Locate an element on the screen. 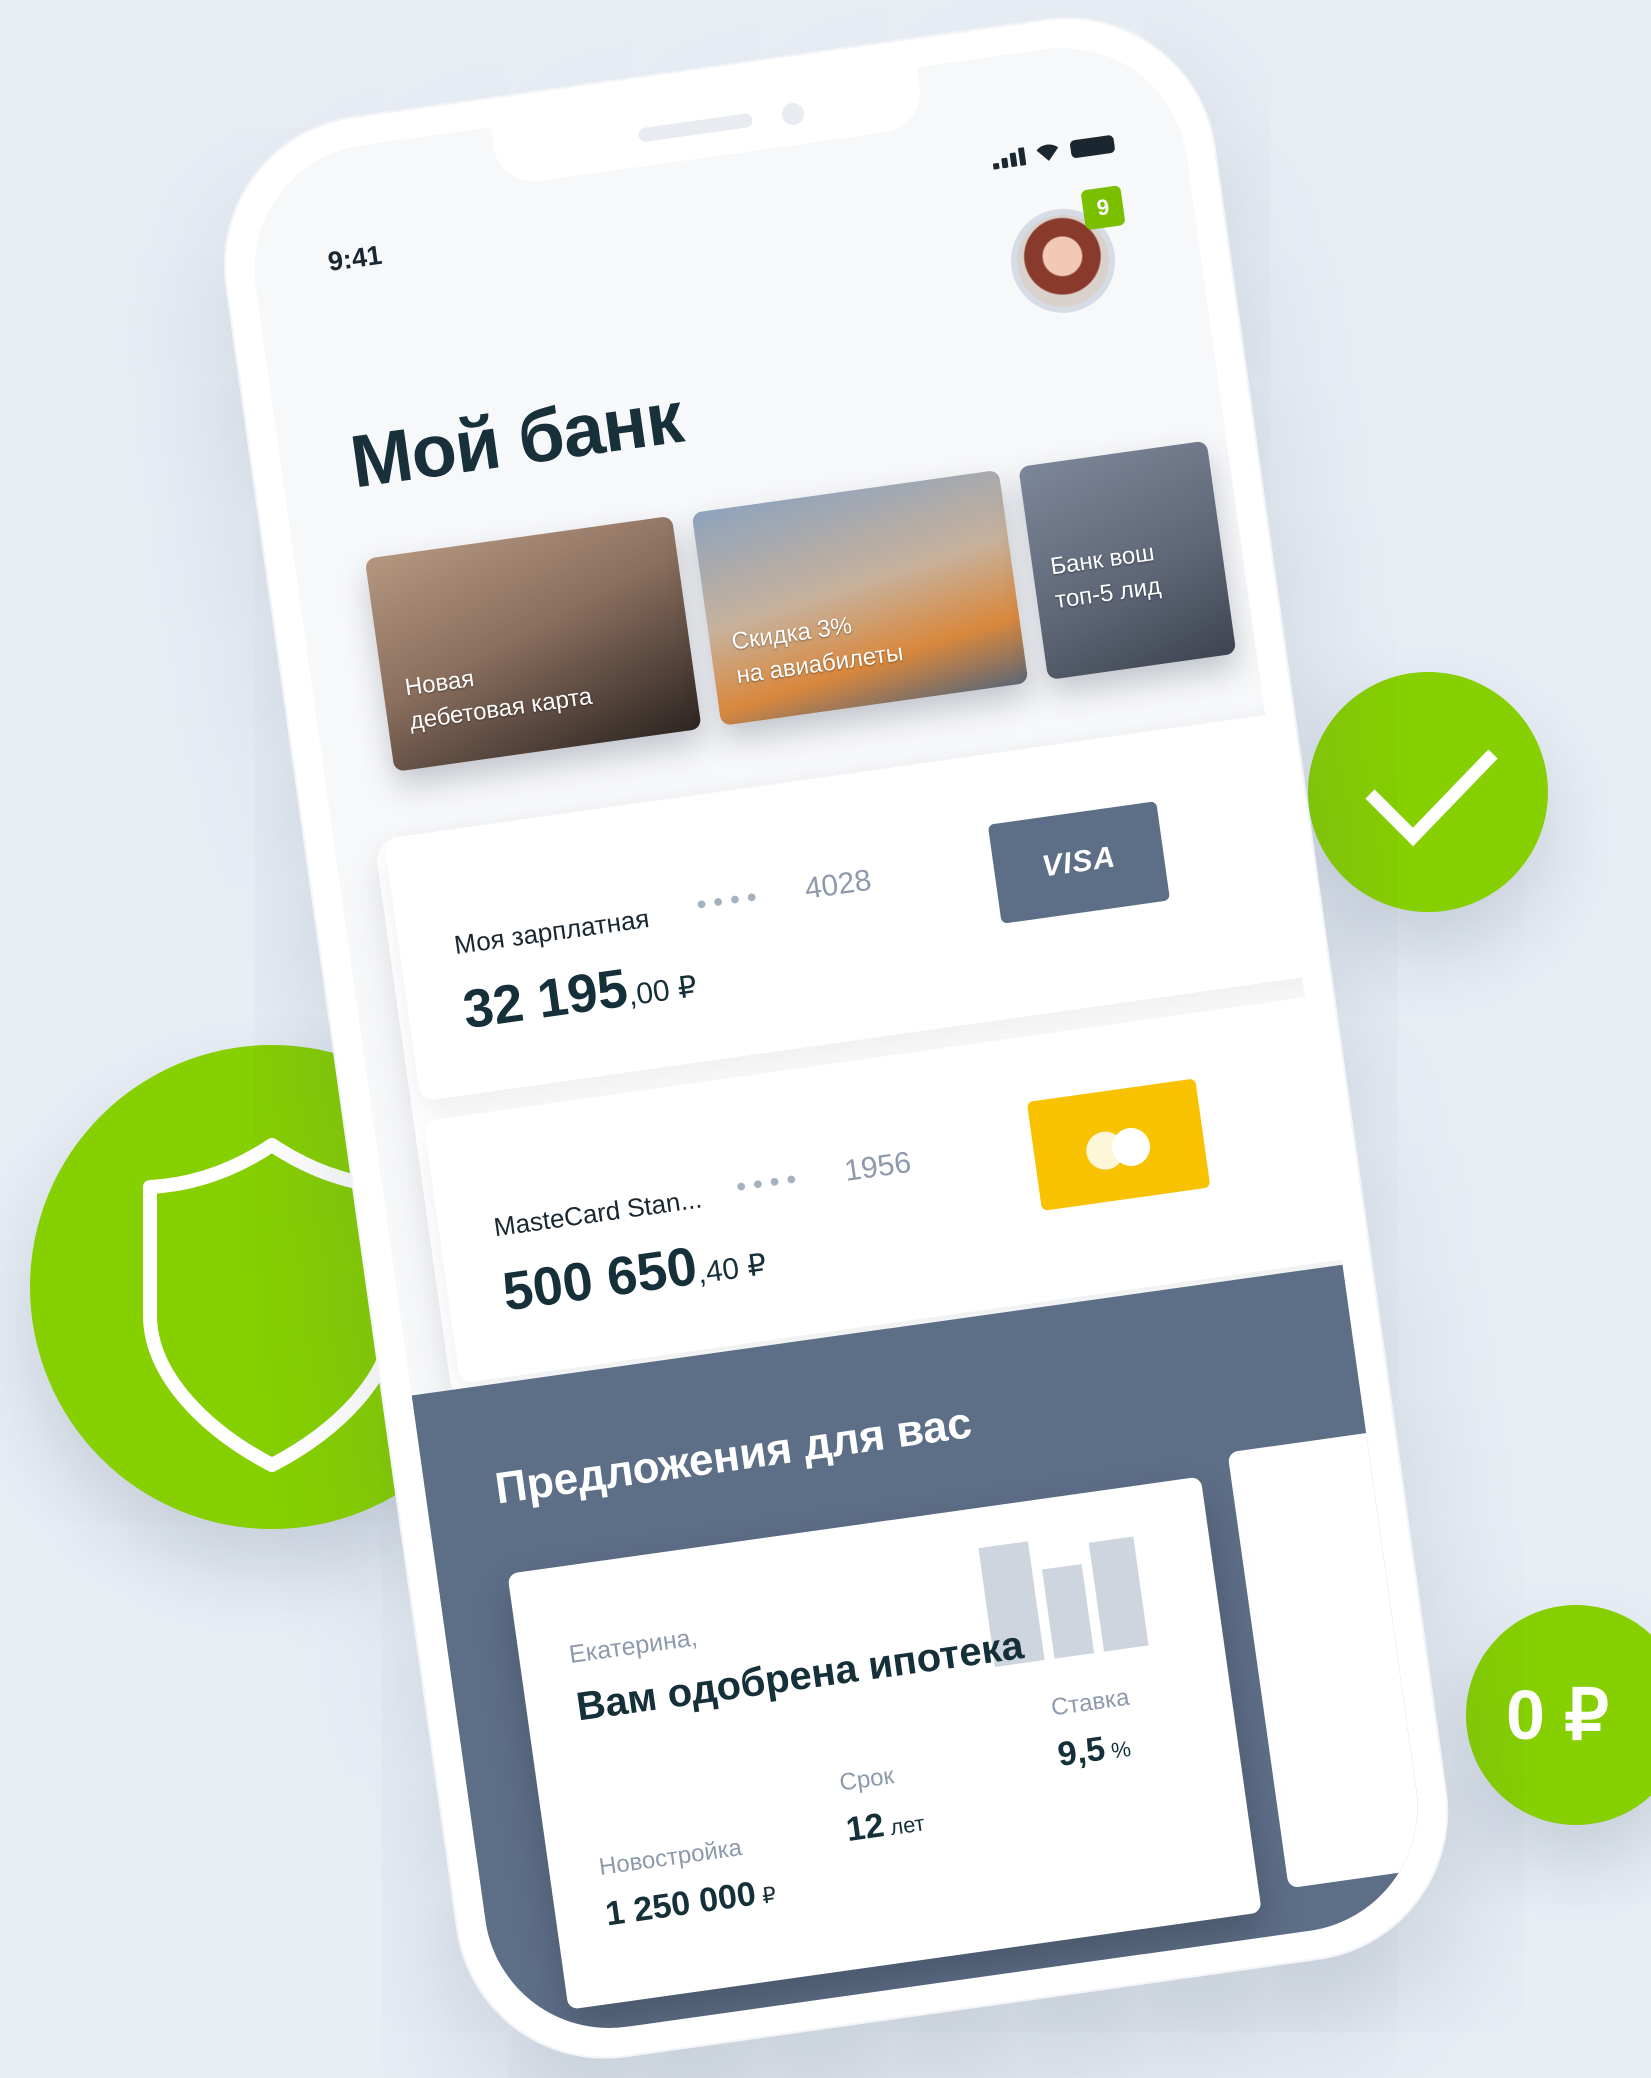 The width and height of the screenshot is (1651, 2078). account-balance: 500 650,40 ₽ is located at coordinates (634, 1274).